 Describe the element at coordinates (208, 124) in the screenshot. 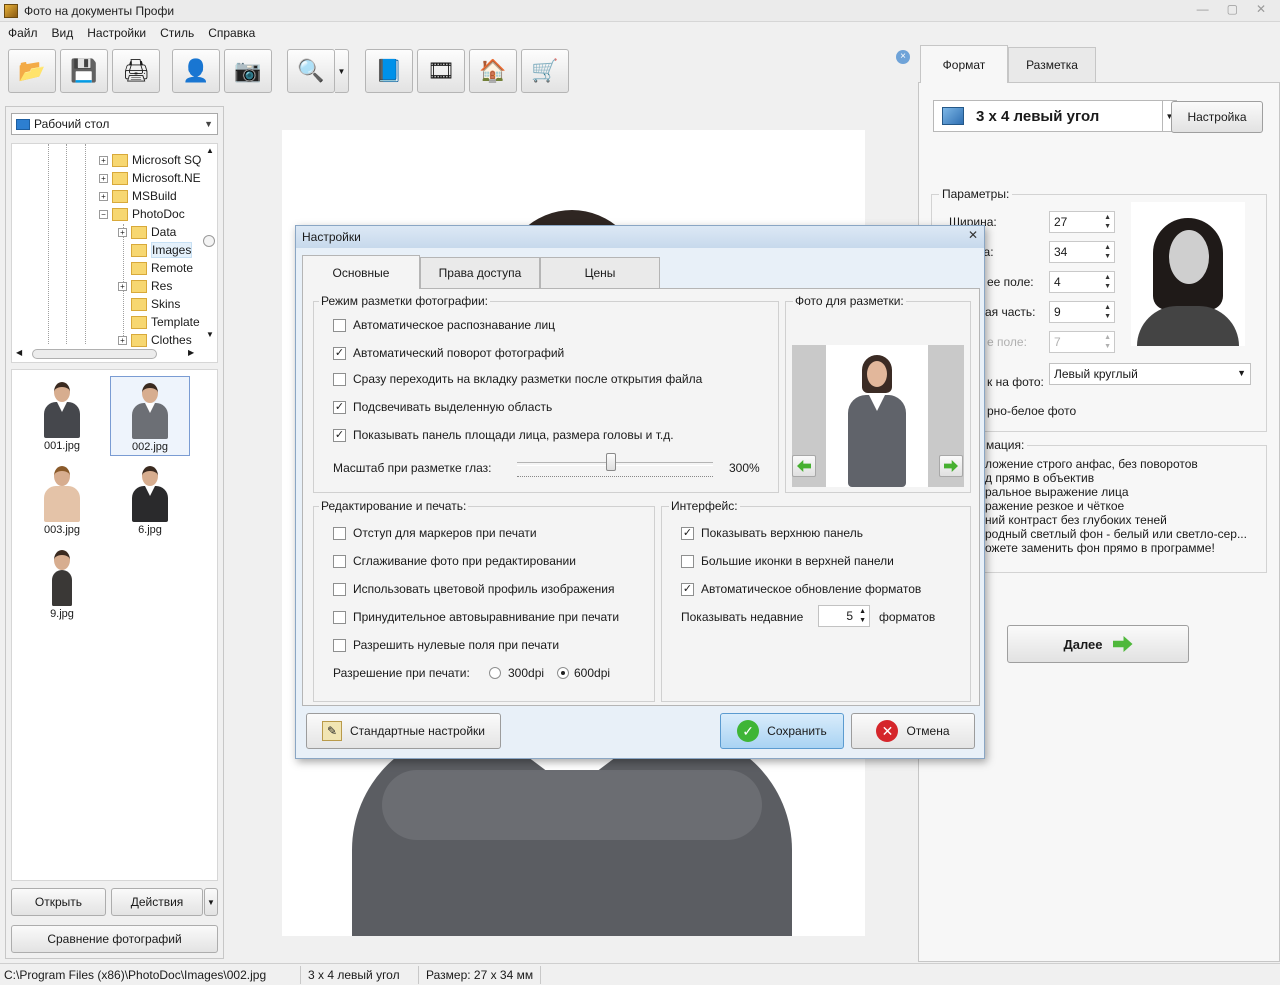

I see `chevron-down-icon: ▼` at that location.